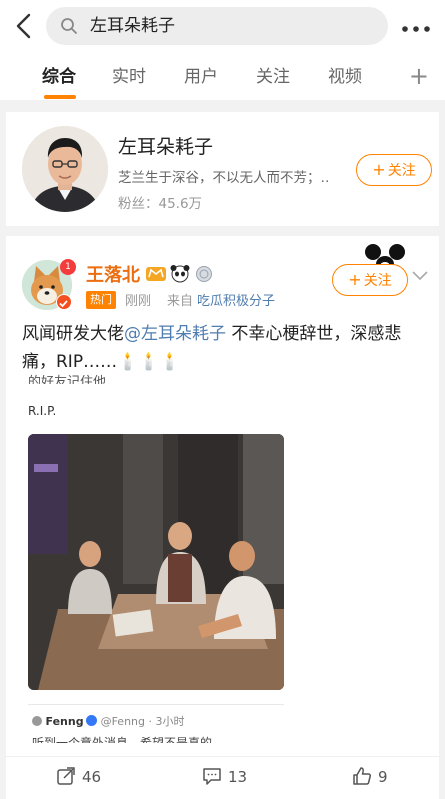 This screenshot has width=445, height=799. What do you see at coordinates (64, 721) in the screenshot?
I see `quote-author: Fenng` at bounding box center [64, 721].